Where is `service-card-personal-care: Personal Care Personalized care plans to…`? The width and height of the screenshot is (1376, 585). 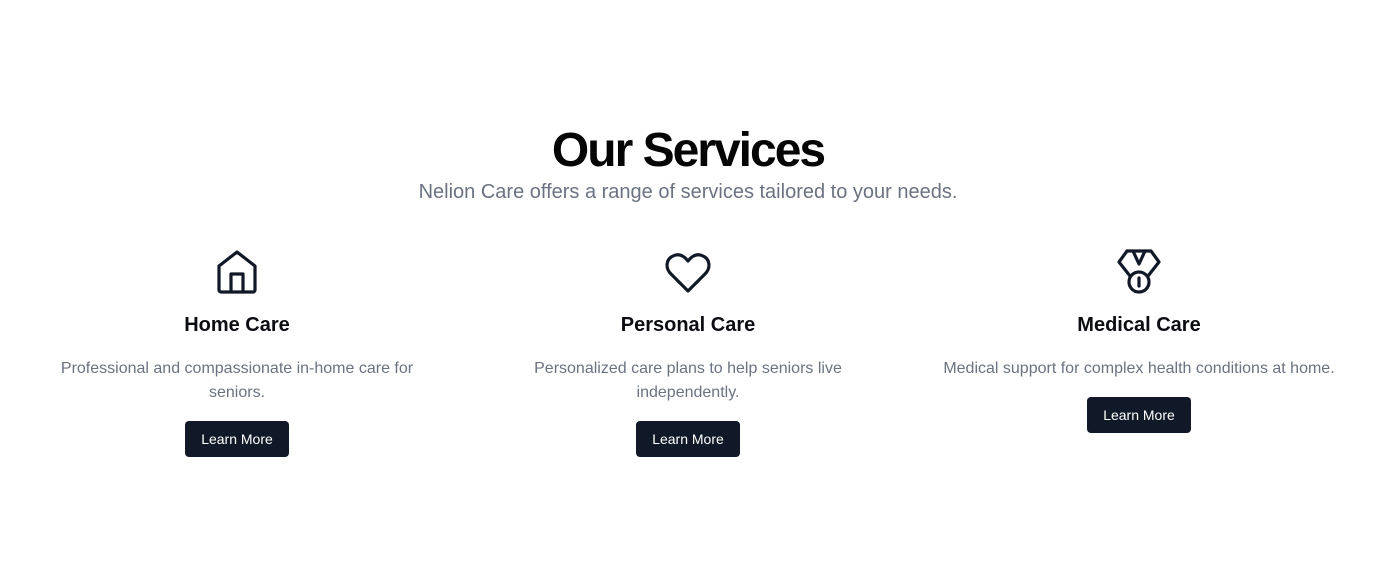 service-card-personal-care: Personal Care Personalized care plans to… is located at coordinates (688, 352).